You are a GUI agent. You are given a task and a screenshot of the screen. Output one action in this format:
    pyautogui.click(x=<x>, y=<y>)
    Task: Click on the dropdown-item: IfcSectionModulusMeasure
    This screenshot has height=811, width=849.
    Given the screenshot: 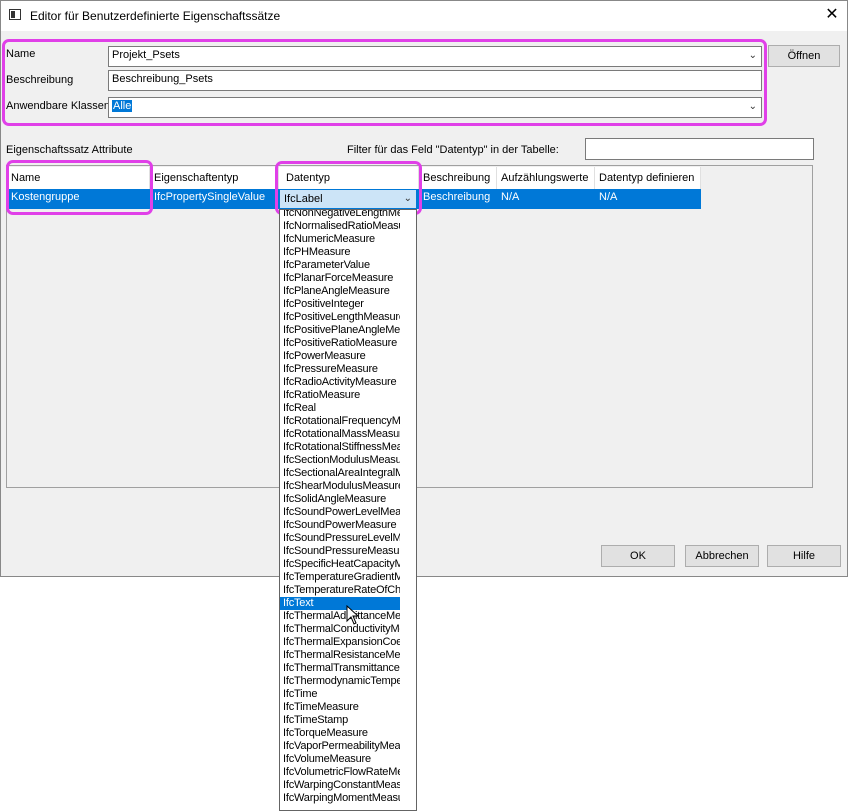 What is the action you would take?
    pyautogui.click(x=340, y=460)
    